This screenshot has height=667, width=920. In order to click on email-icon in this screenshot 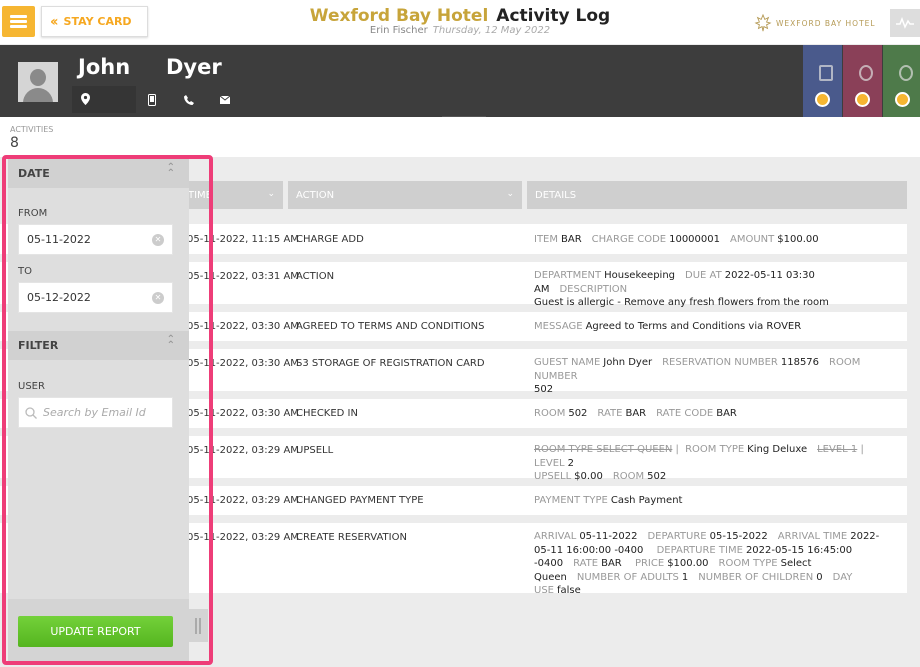, I will do `click(225, 100)`.